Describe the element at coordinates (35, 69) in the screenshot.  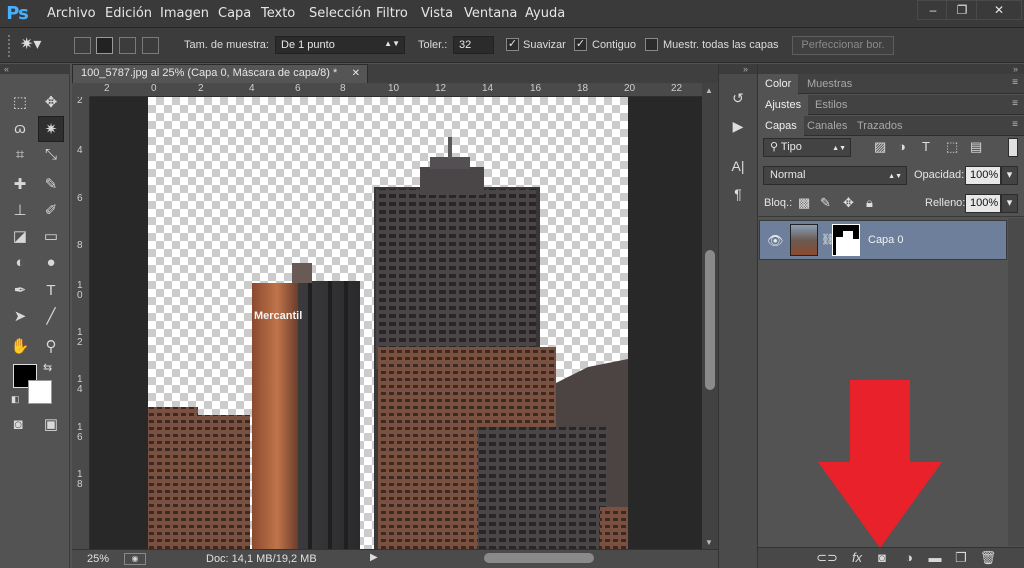
I see `collapse-toolbar-icon: «` at that location.